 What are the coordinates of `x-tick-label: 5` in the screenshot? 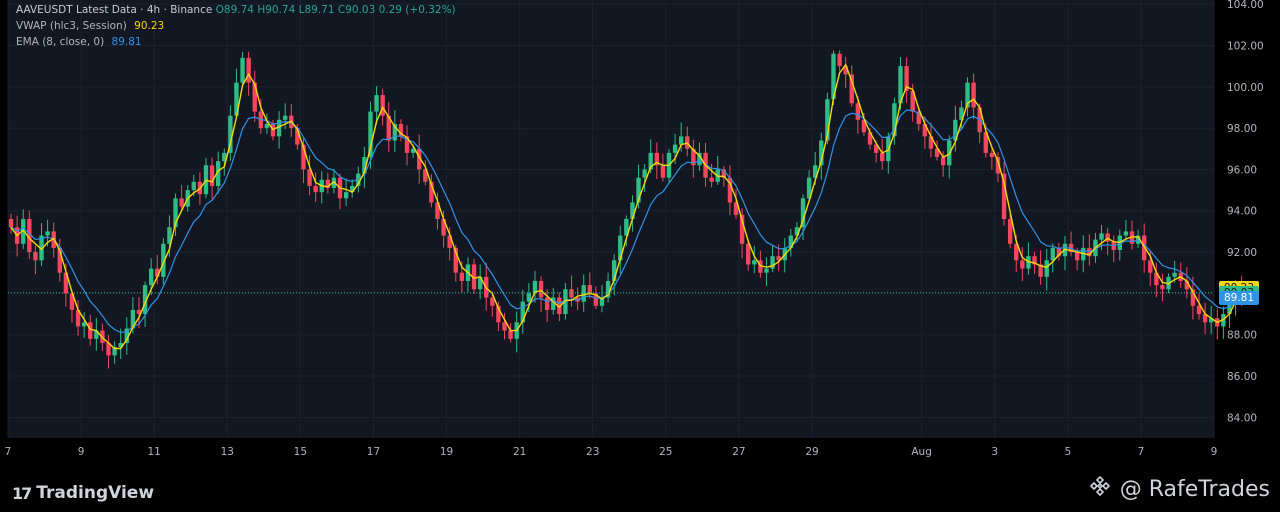 It's located at (1067, 452).